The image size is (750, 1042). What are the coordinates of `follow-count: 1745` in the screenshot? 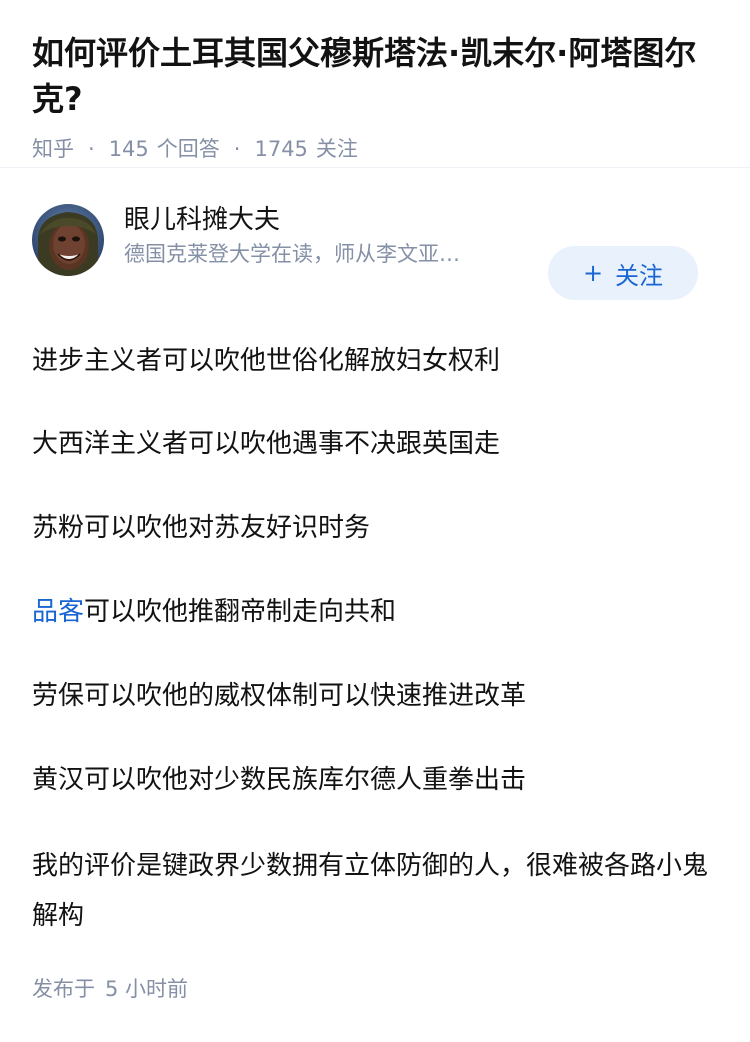 It's located at (281, 149).